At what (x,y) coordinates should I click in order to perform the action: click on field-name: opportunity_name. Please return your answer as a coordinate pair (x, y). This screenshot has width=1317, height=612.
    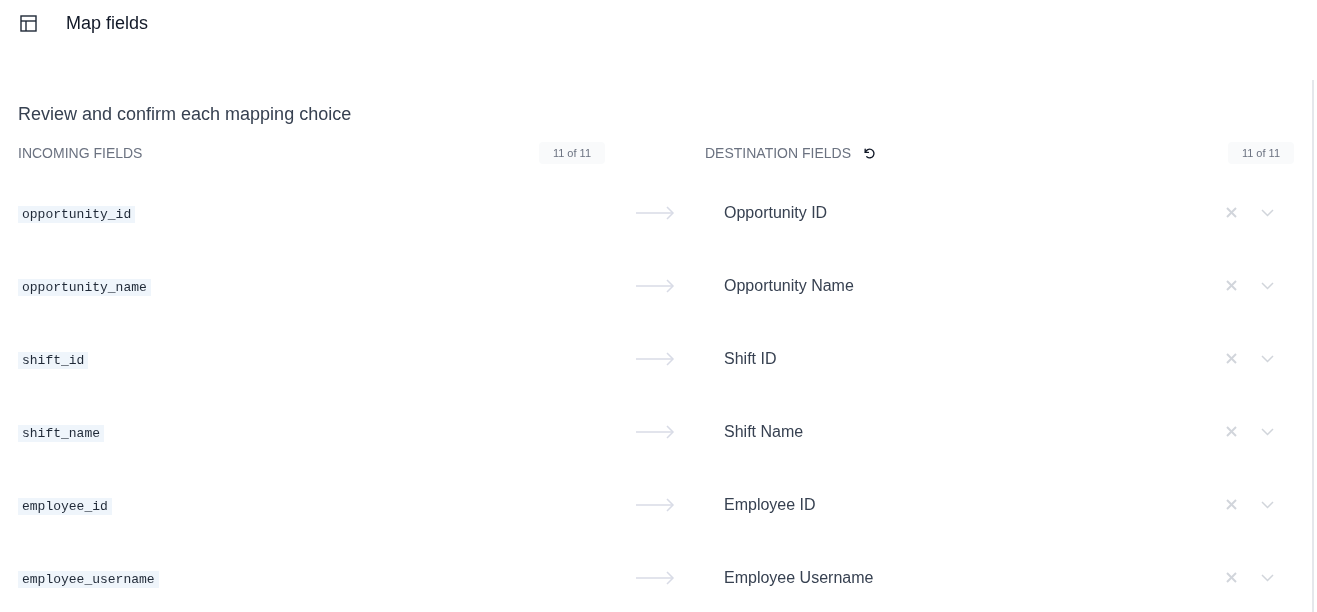
    Looking at the image, I should click on (84, 287).